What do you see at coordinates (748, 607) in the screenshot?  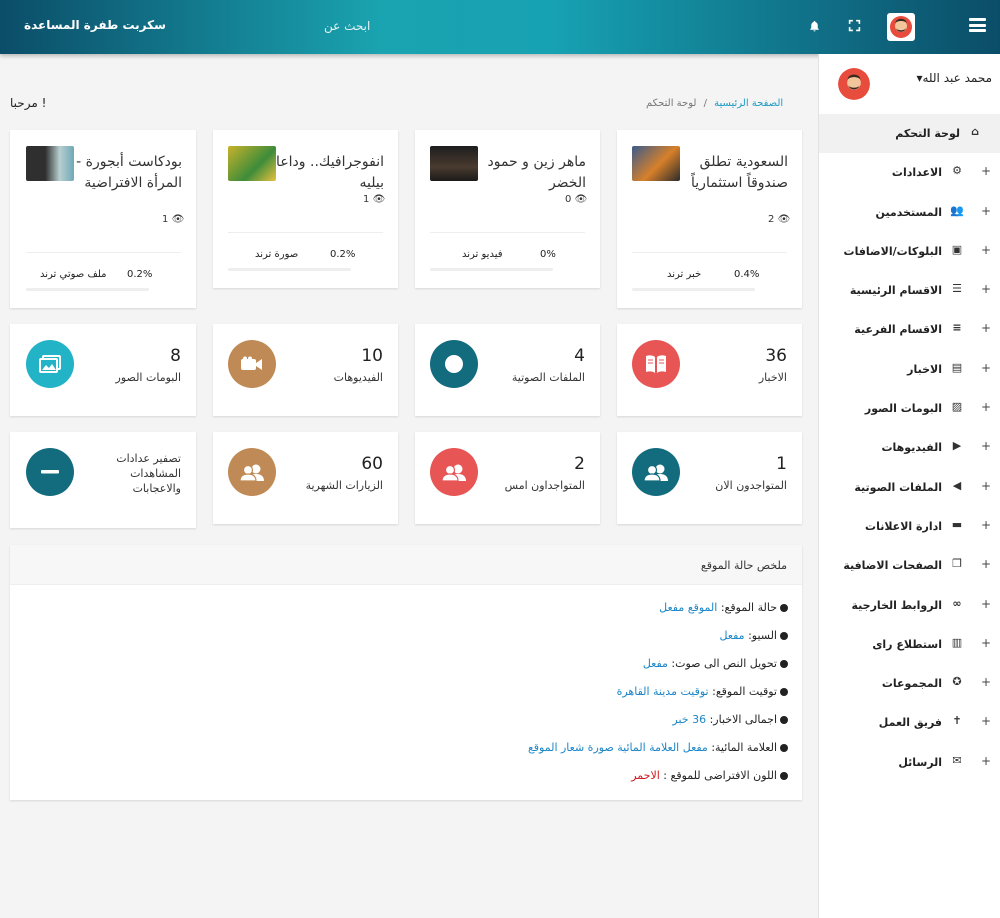 I see `summary-label: حالة الموقع:` at bounding box center [748, 607].